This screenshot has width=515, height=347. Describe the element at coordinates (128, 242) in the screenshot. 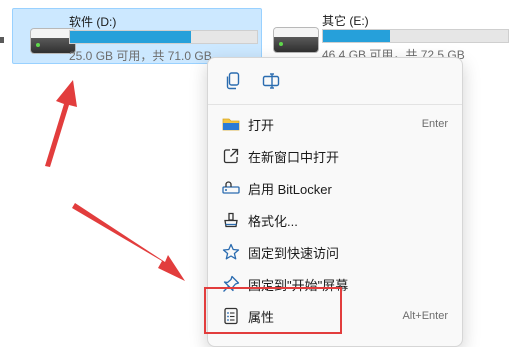

I see `arrow-to-properties` at that location.